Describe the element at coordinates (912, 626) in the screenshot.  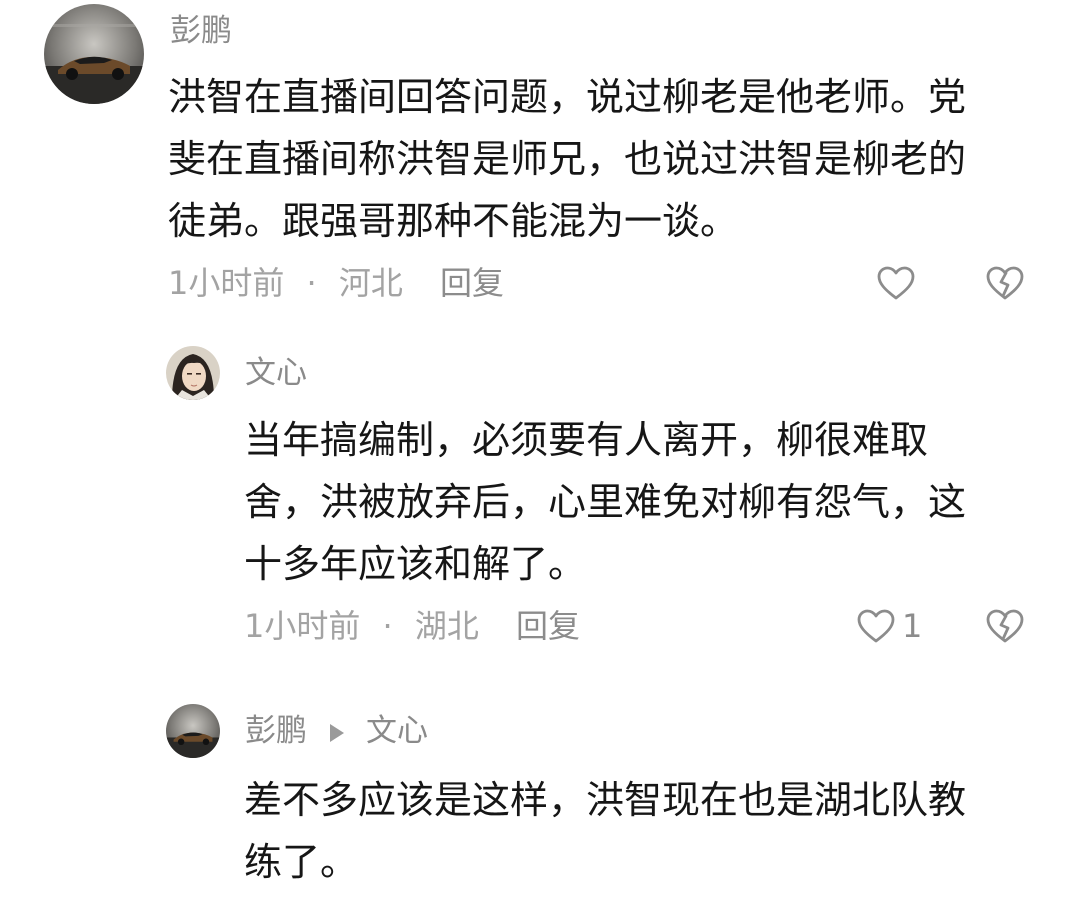
I see `like-count: 1` at that location.